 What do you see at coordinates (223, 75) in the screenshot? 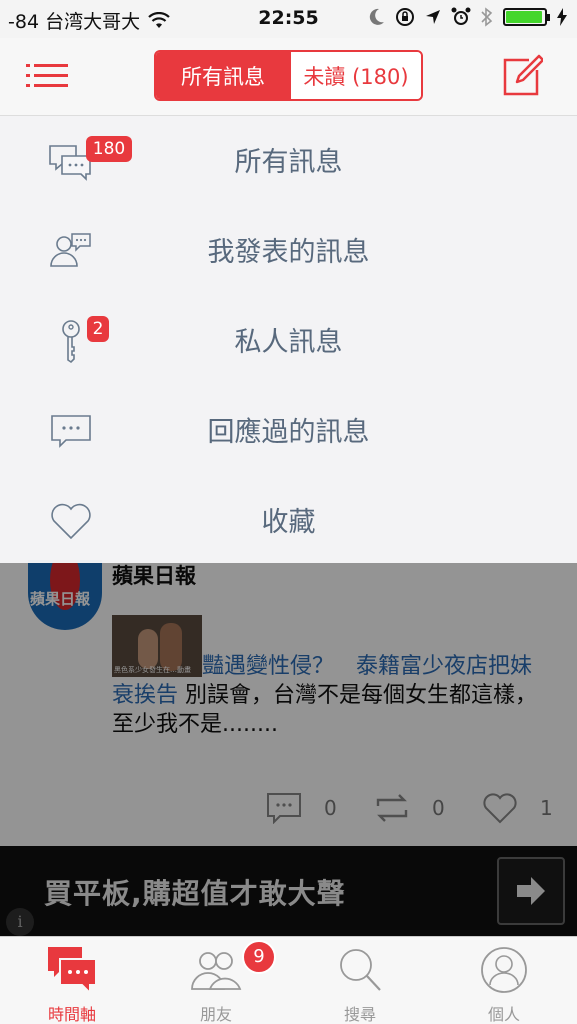
I see `segment-all-messages: 所有訊息` at bounding box center [223, 75].